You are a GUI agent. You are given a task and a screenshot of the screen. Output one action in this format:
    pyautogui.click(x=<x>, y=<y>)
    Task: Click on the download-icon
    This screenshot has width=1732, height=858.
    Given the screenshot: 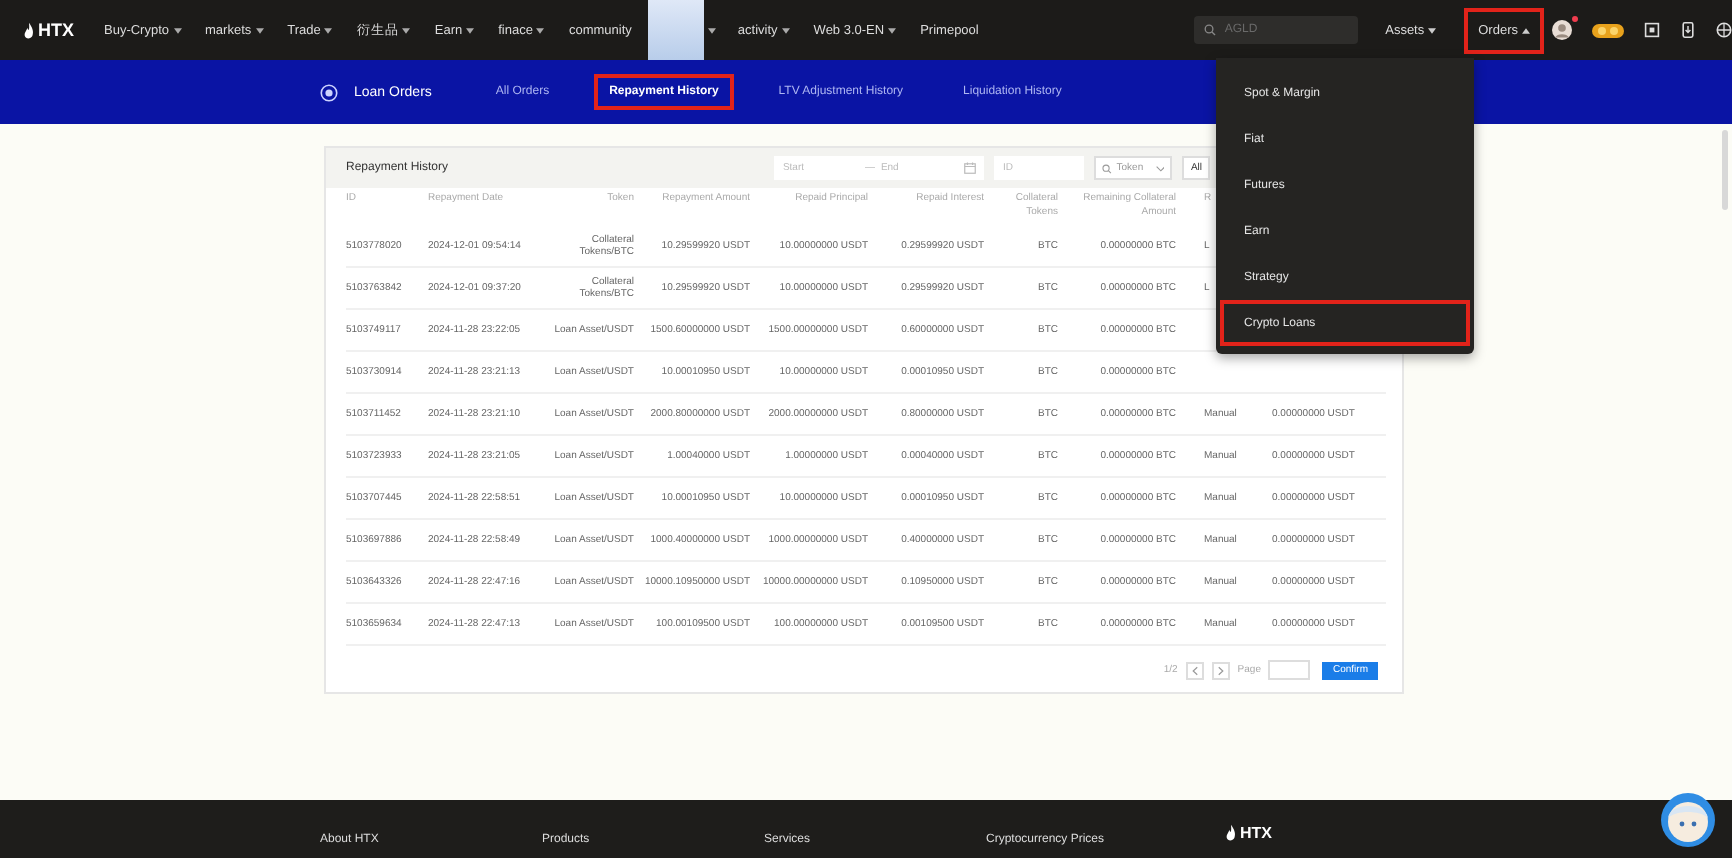 What is the action you would take?
    pyautogui.click(x=1688, y=30)
    